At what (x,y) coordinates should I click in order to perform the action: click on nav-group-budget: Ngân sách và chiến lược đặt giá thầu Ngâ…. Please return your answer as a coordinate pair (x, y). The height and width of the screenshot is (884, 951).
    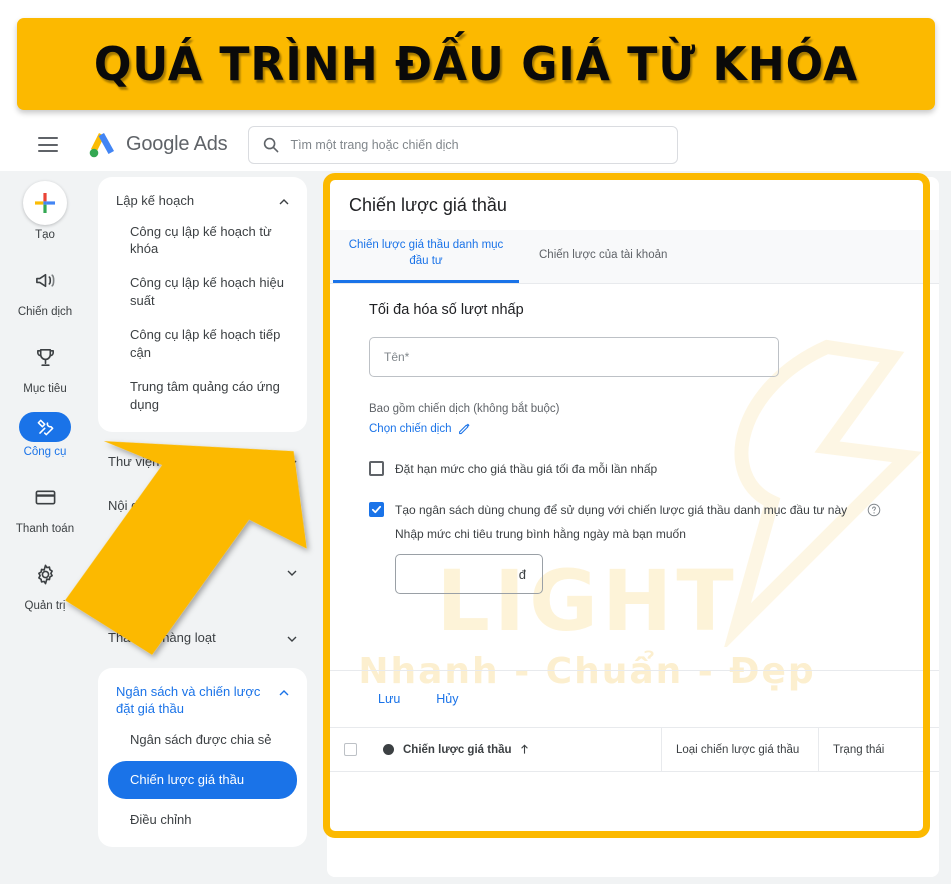
    Looking at the image, I should click on (202, 757).